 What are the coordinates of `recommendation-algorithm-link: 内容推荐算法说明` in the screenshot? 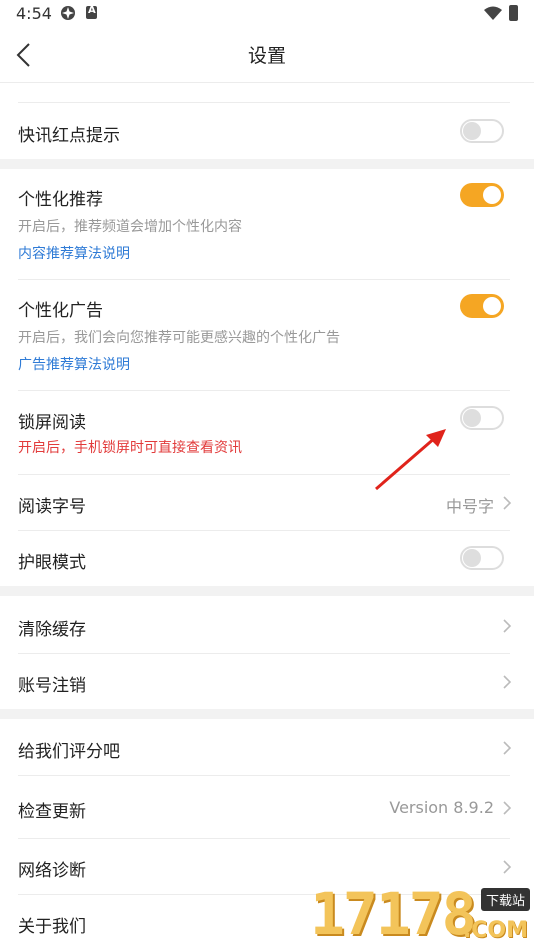 It's located at (74, 253).